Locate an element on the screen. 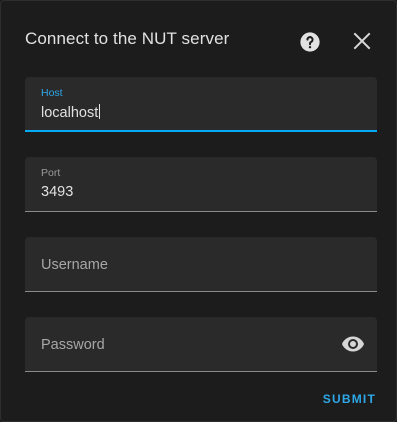  help-circle-icon is located at coordinates (310, 42).